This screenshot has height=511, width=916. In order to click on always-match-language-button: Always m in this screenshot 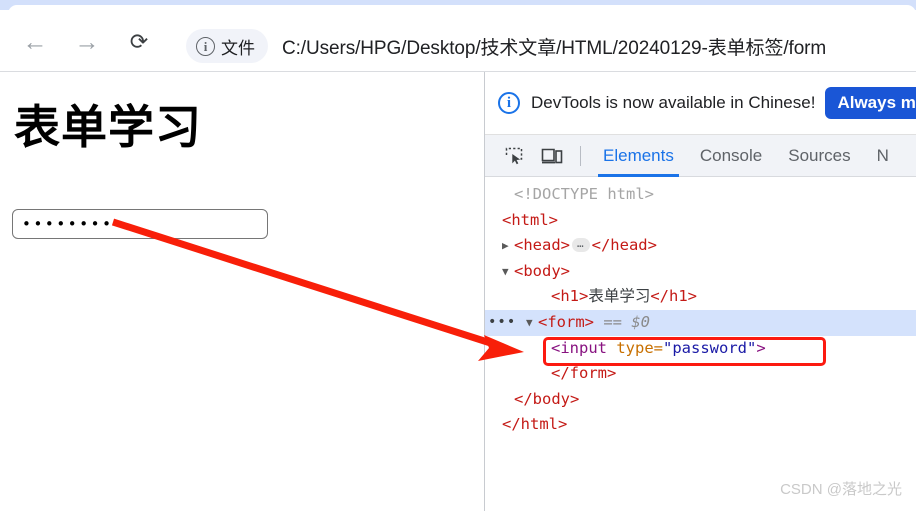, I will do `click(870, 103)`.